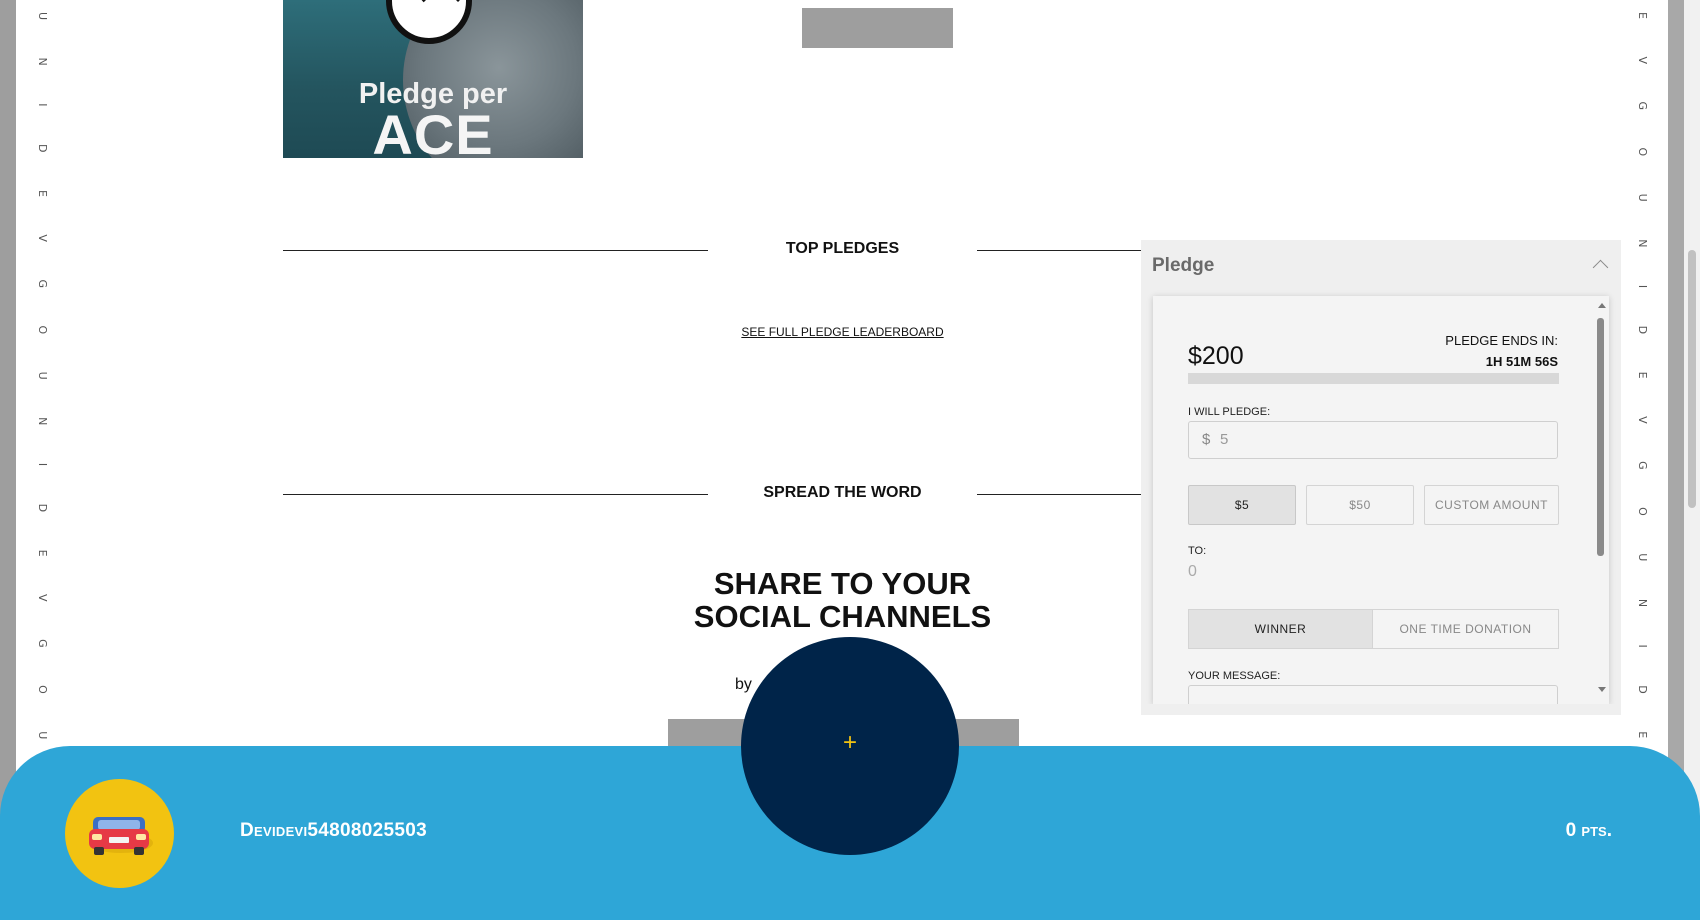 This screenshot has width=1700, height=920. I want to click on currency-symbol: $, so click(1206, 439).